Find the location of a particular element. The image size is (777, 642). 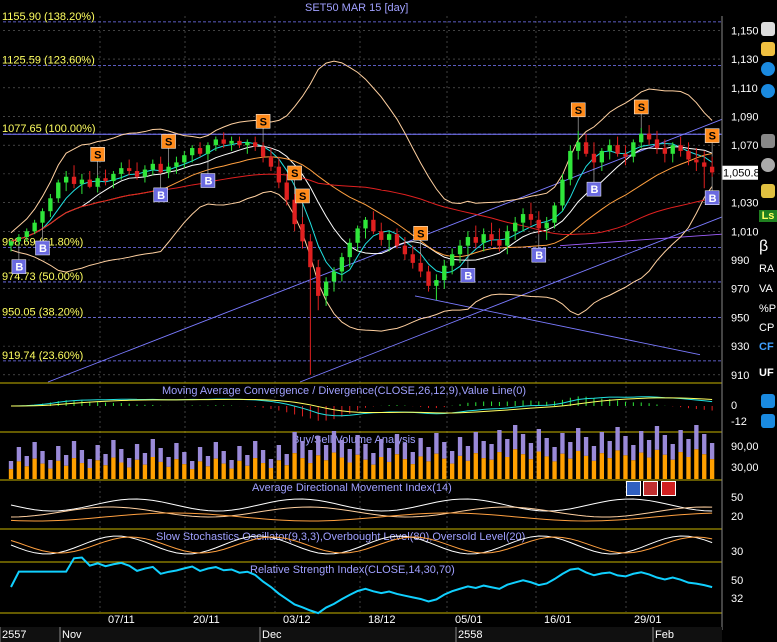

toolbar-ra: RA is located at coordinates (768, 269).